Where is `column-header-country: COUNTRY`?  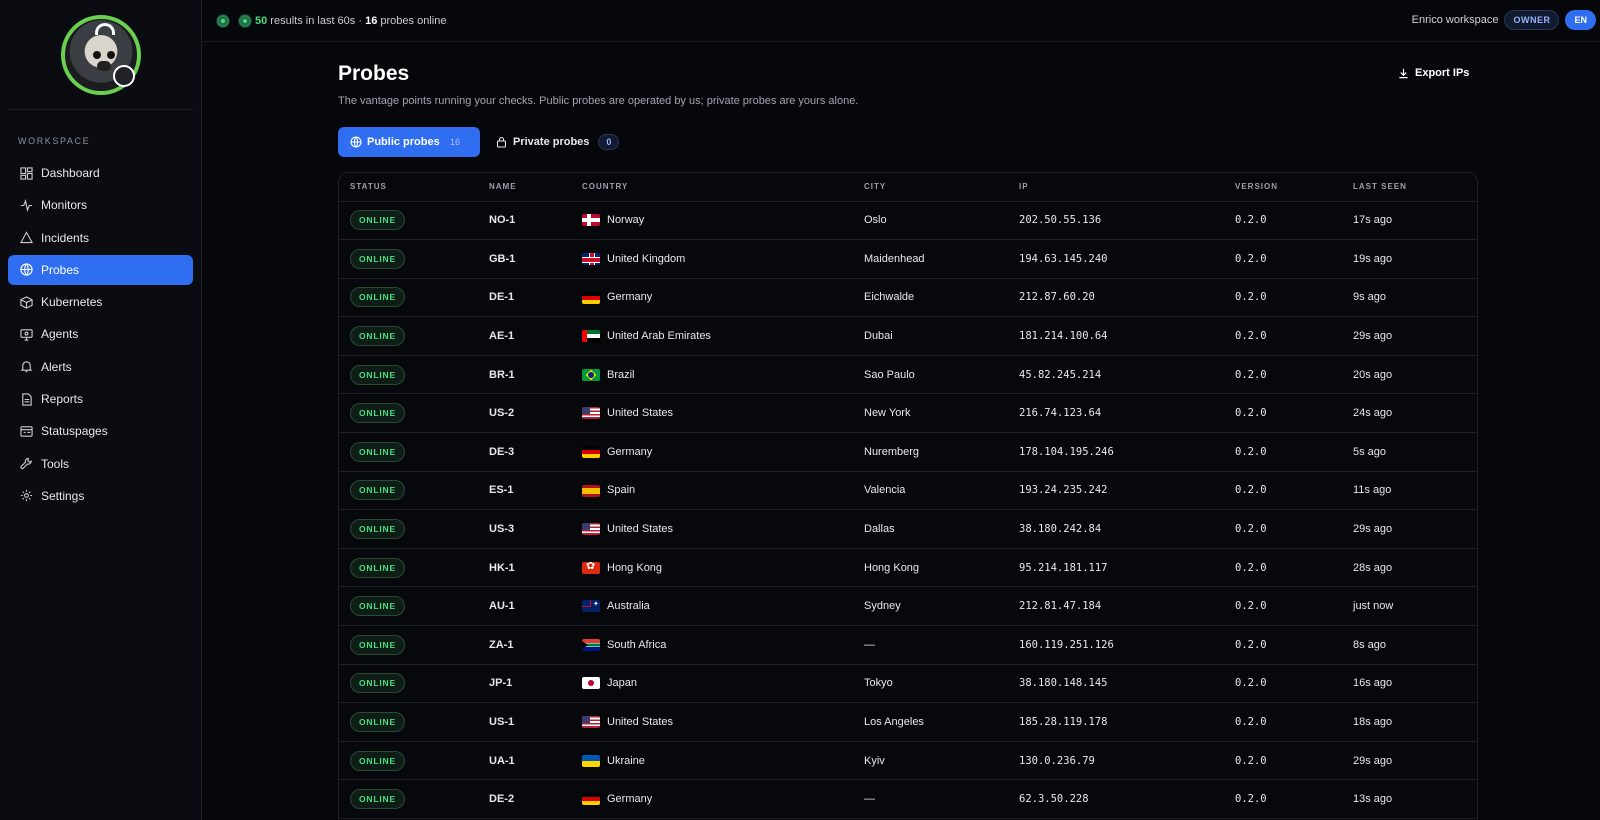 column-header-country: COUNTRY is located at coordinates (712, 187).